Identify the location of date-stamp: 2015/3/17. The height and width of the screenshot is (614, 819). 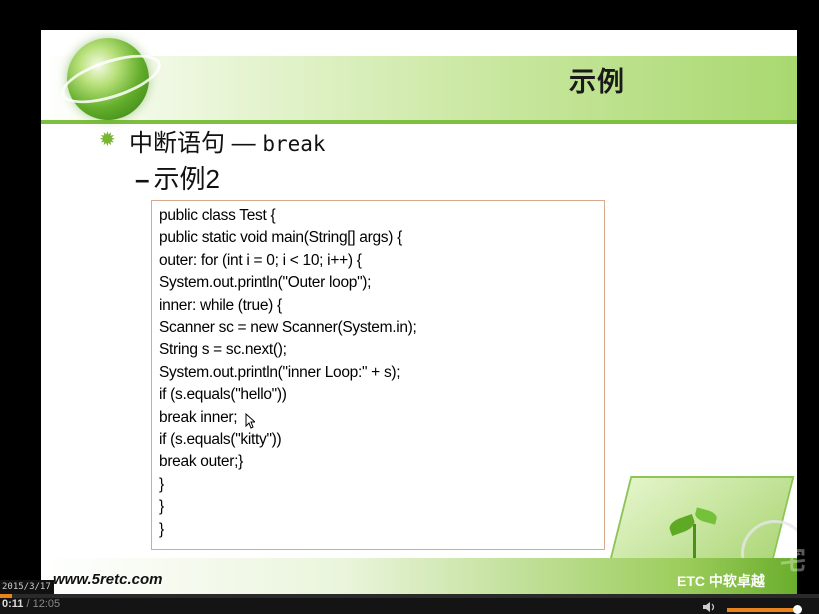
(27, 587).